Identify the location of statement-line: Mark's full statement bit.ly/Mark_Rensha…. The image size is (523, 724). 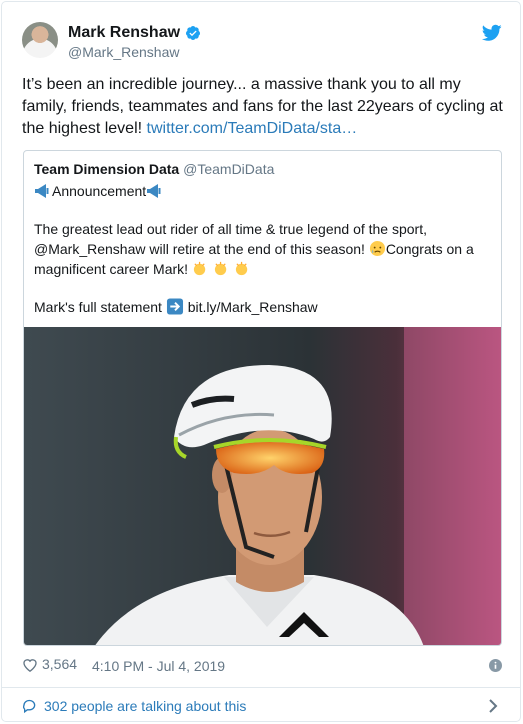
(264, 307).